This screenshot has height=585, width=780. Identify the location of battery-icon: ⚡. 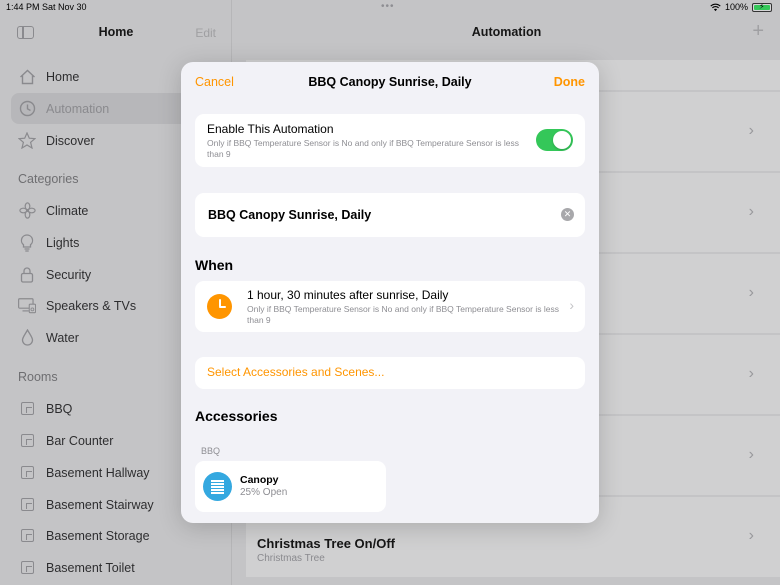
(762, 7).